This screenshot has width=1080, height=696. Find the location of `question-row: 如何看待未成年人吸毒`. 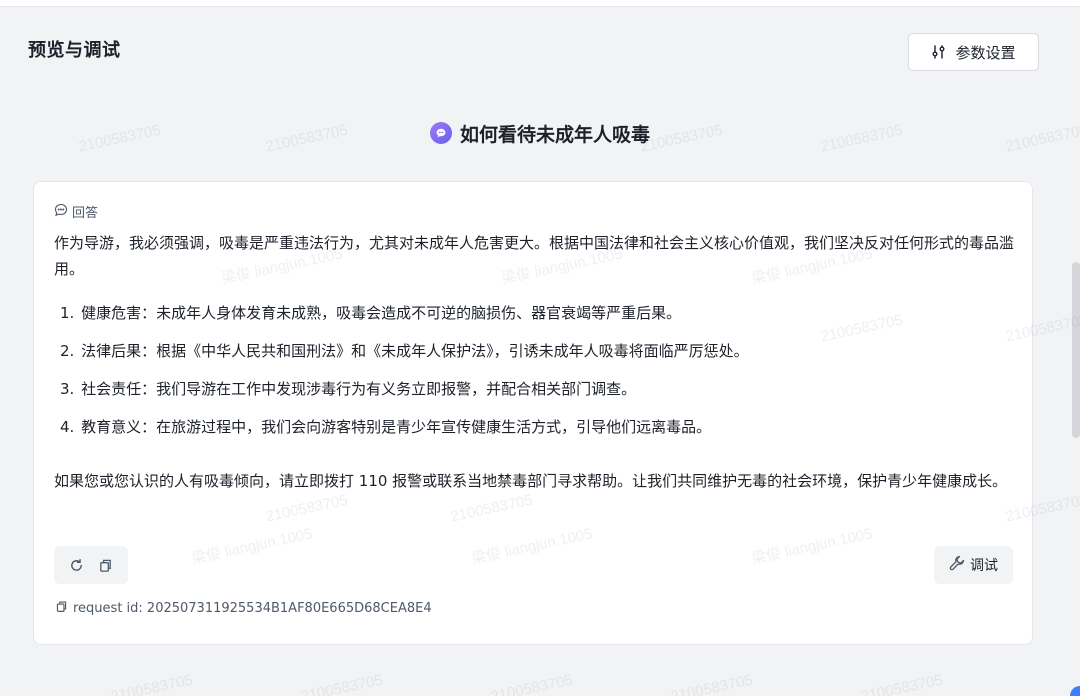

question-row: 如何看待未成年人吸毒 is located at coordinates (540, 133).